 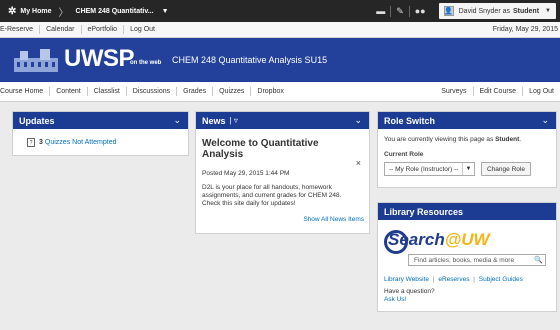 I want to click on logo-uw-text: @UW, so click(x=467, y=239).